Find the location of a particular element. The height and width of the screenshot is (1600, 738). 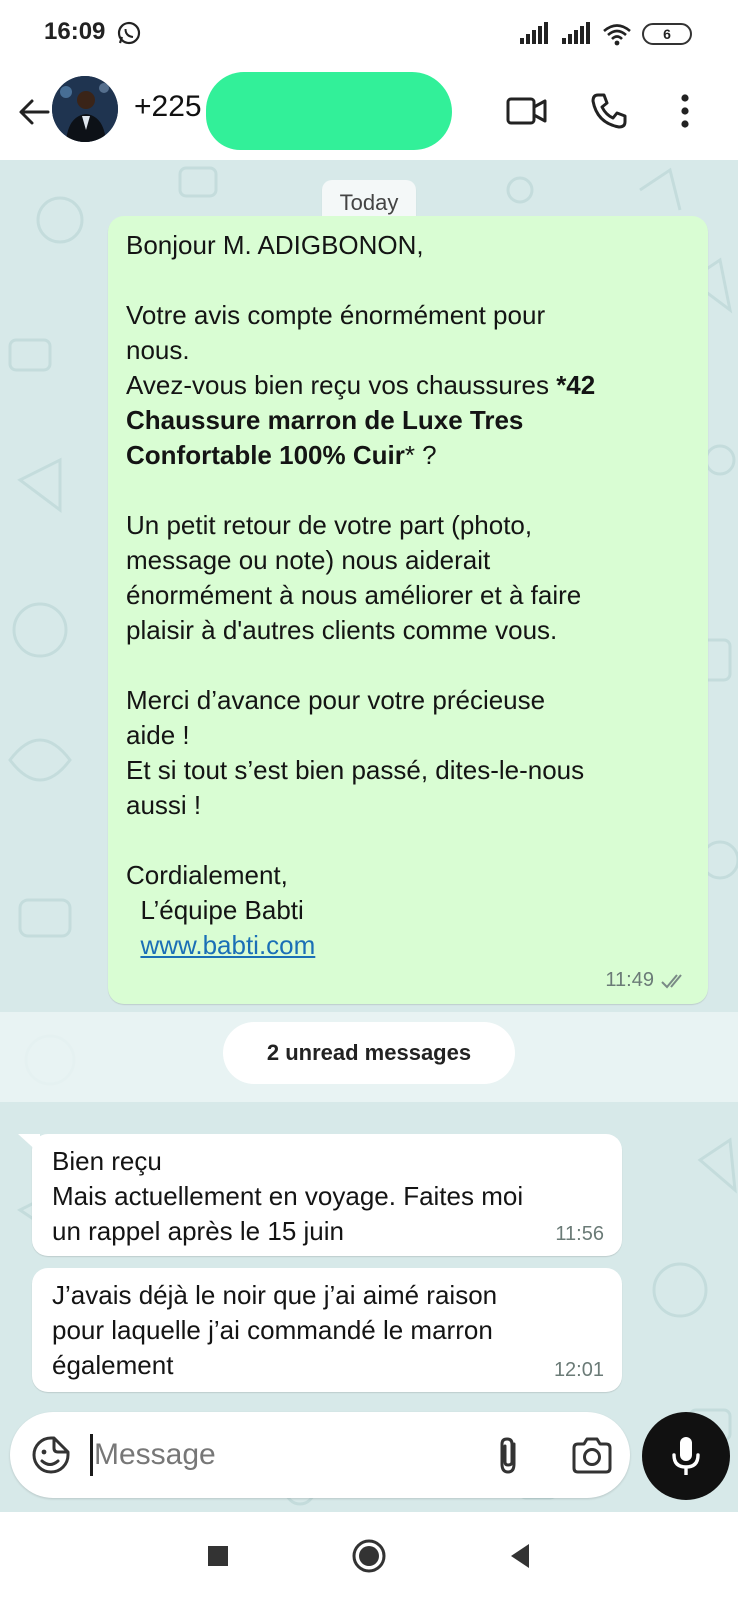

msg-line: message ou note) nous aiderait is located at coordinates (308, 560).